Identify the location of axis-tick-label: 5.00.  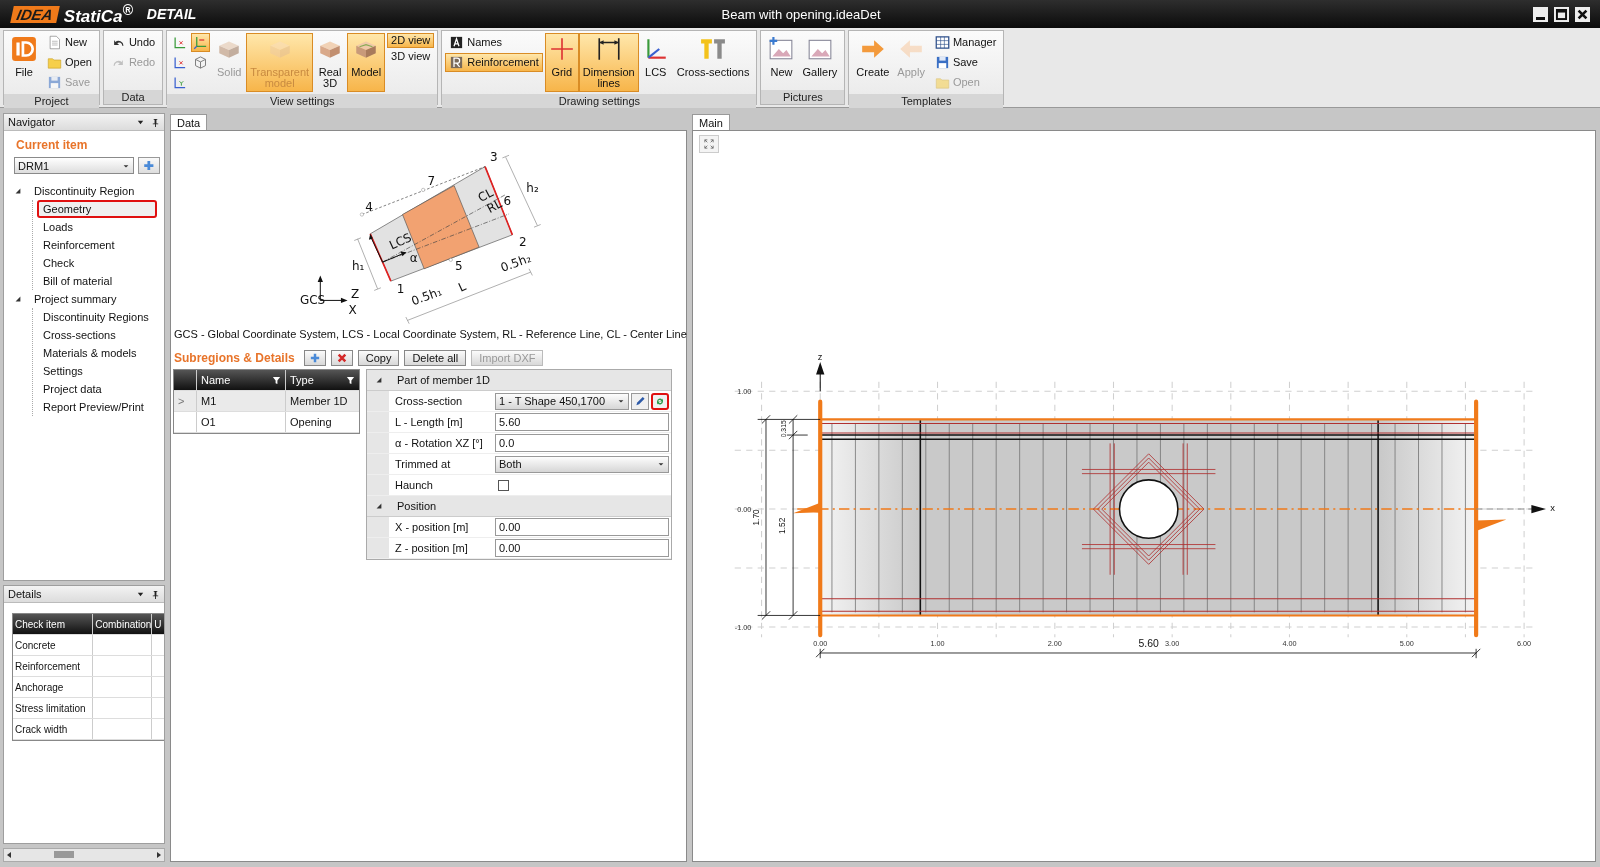
(1406, 643).